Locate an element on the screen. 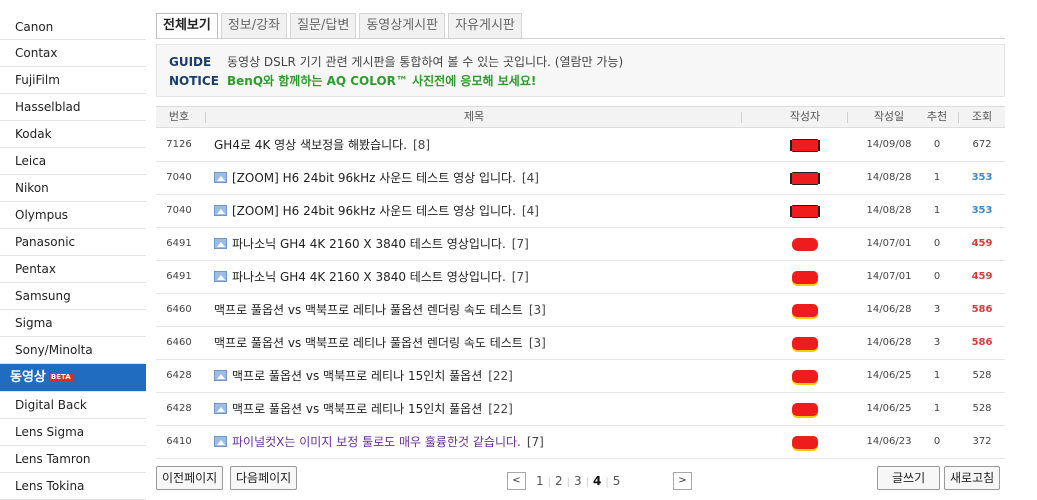  recommend-count: 0 is located at coordinates (937, 441).